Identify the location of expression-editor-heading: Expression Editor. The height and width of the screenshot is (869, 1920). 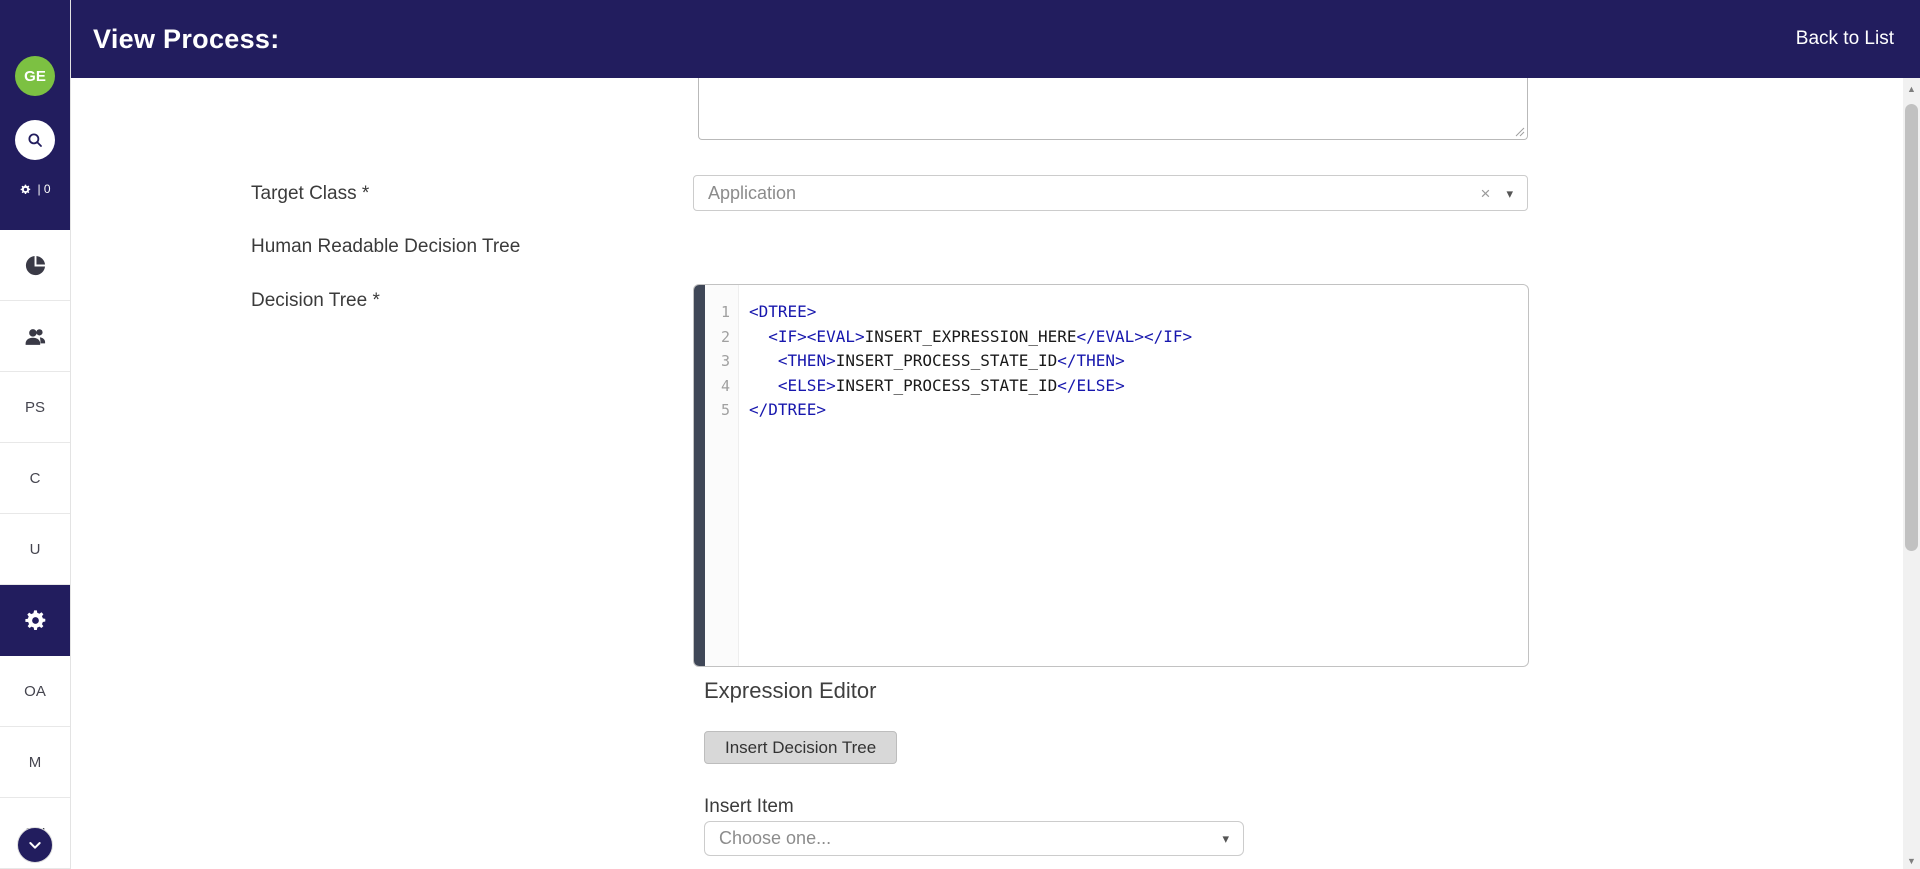
(790, 690).